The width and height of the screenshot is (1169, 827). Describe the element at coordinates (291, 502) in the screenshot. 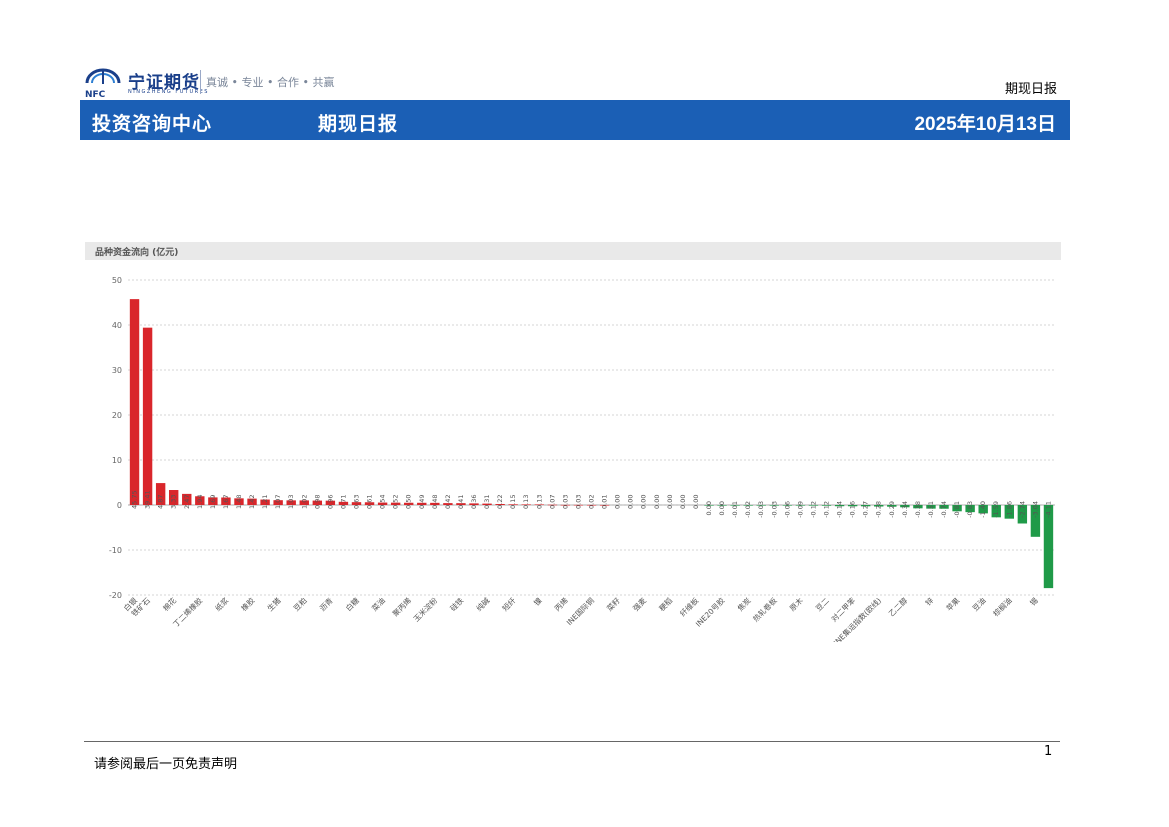

I see `value-label: 1.03` at that location.